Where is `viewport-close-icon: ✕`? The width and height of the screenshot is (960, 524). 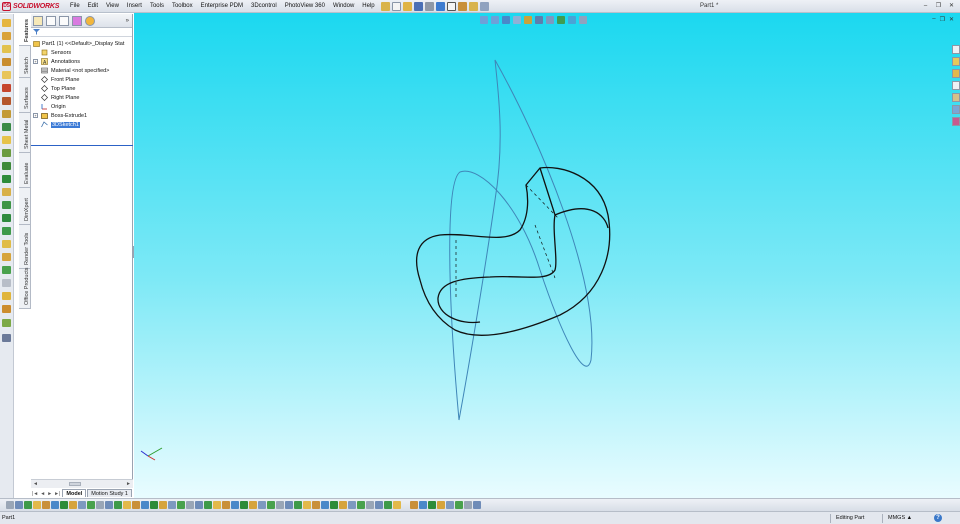
viewport-close-icon: ✕ is located at coordinates (951, 19).